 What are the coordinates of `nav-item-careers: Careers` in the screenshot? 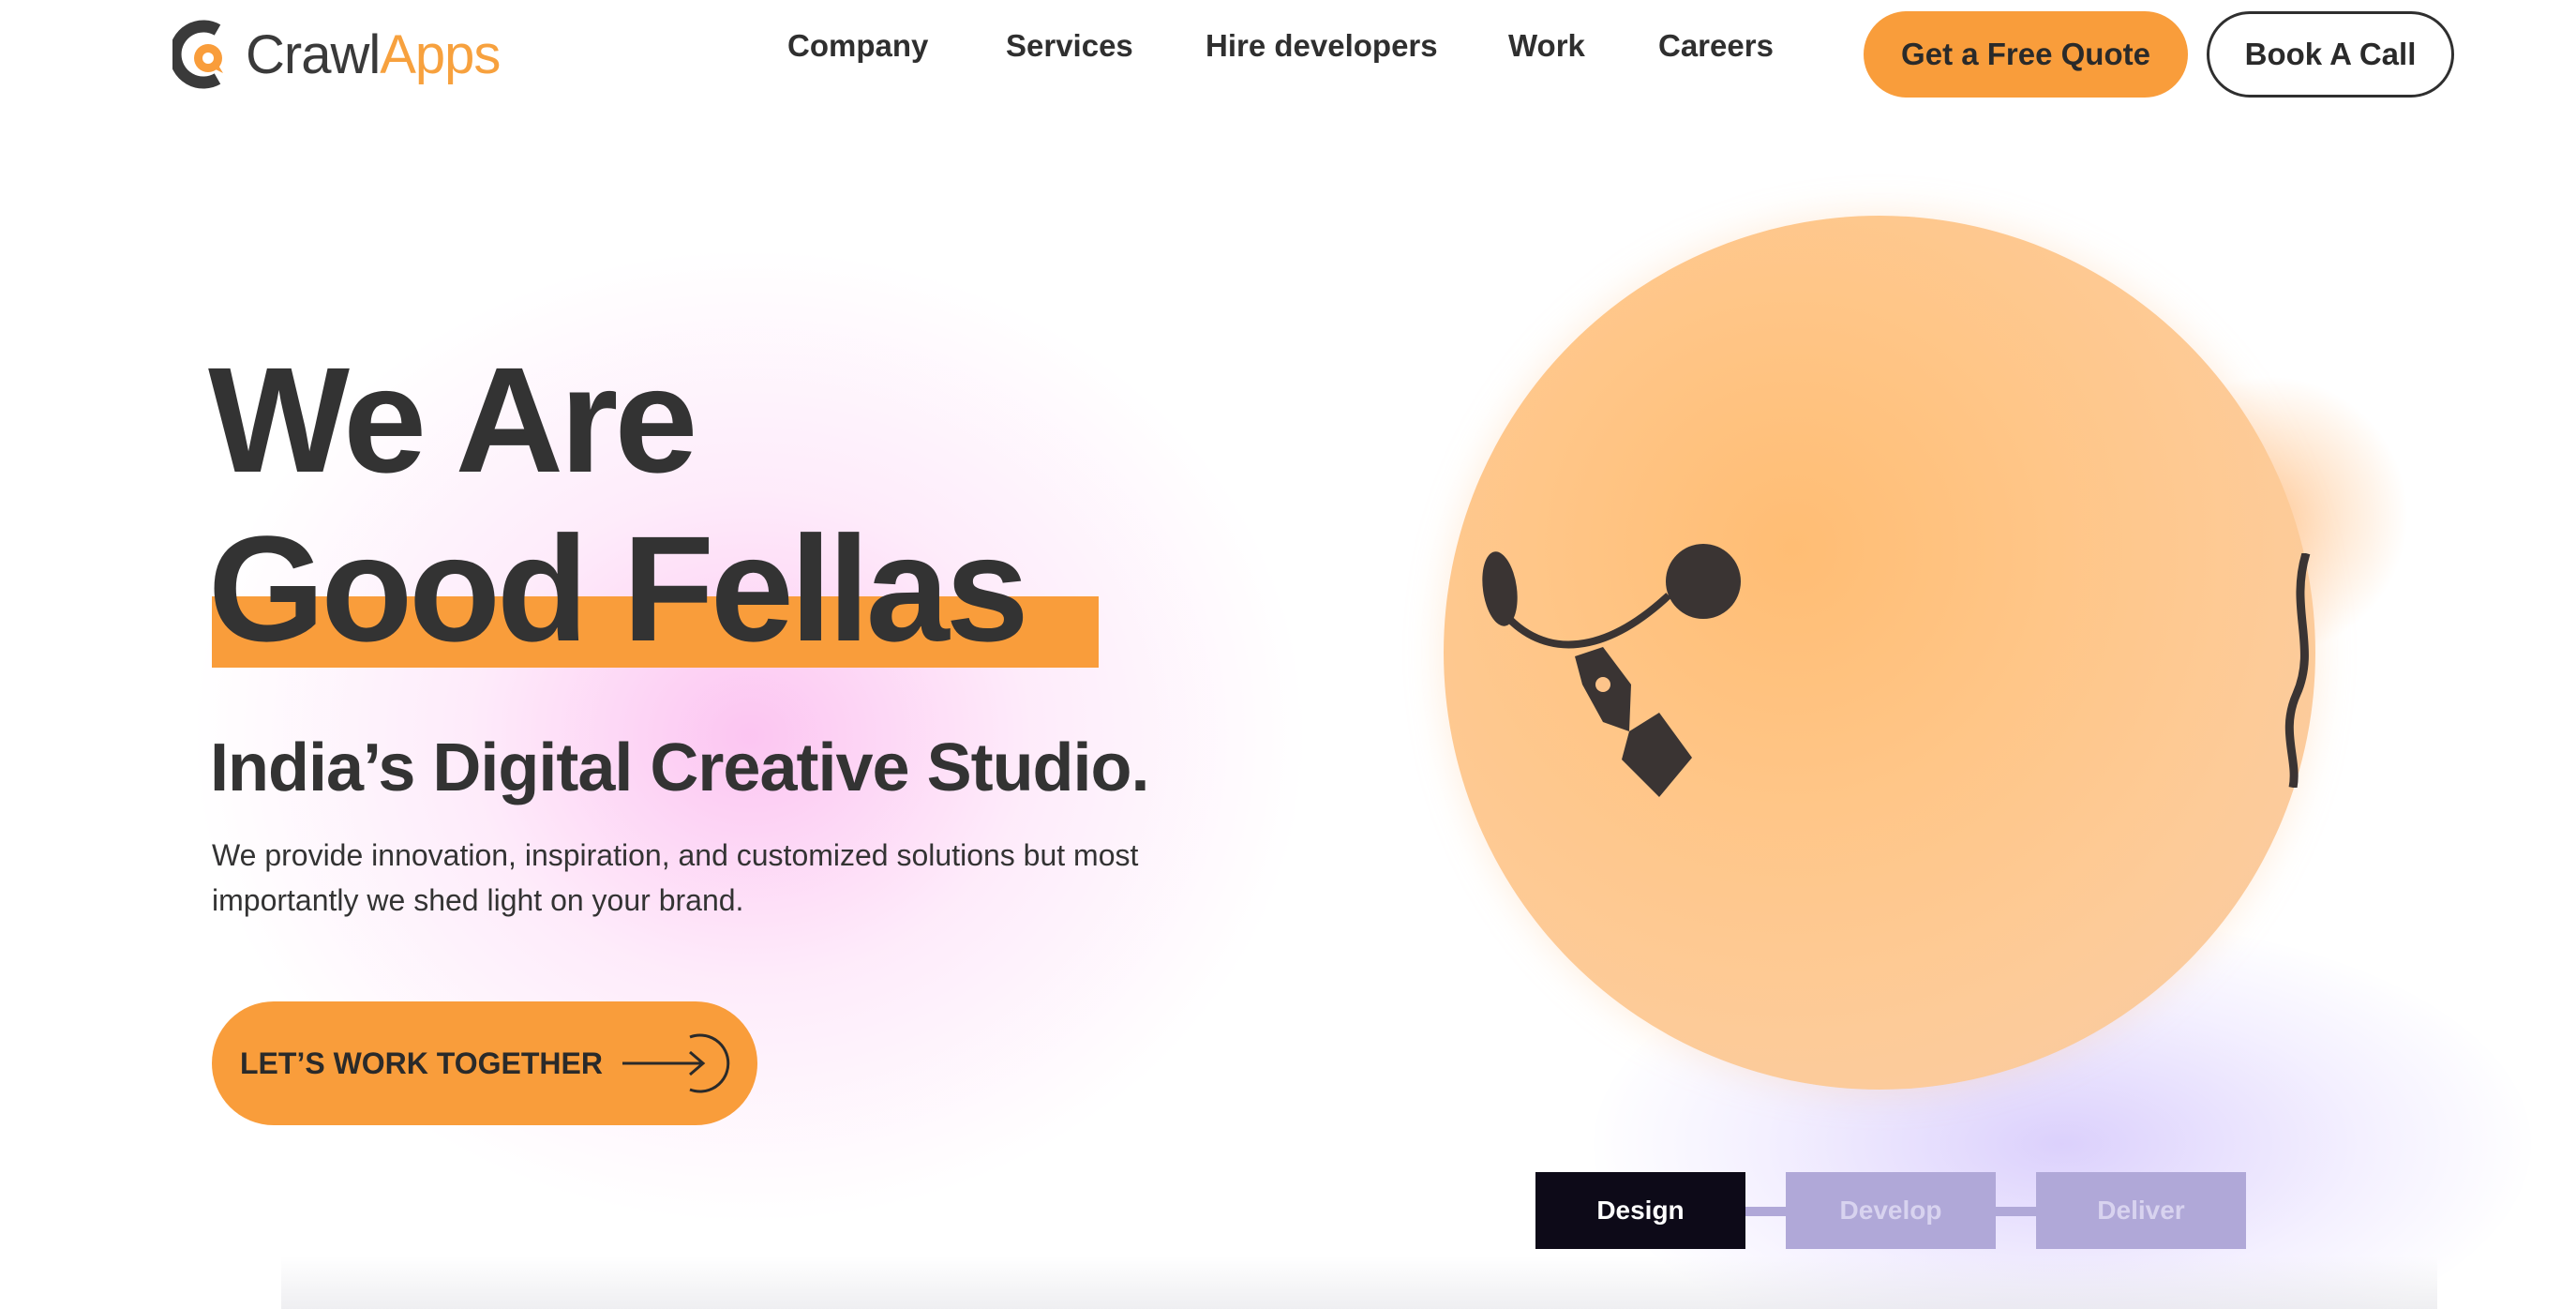 It's located at (1716, 46).